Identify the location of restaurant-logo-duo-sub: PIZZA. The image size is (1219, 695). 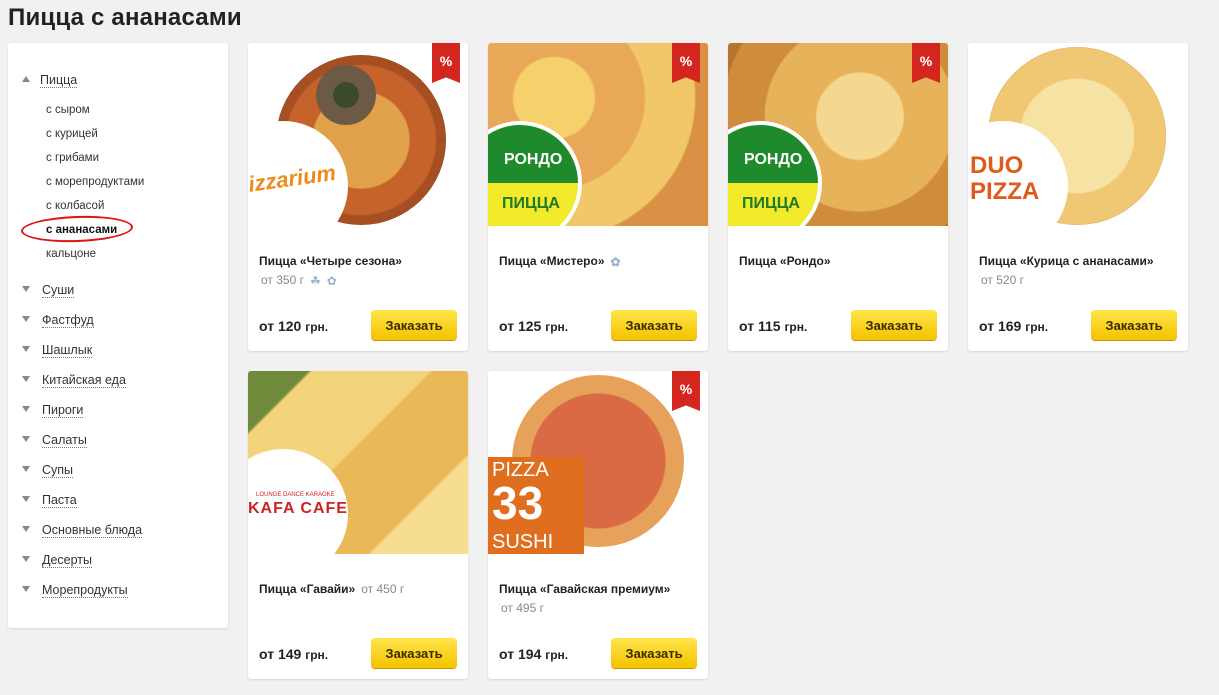
(1005, 191).